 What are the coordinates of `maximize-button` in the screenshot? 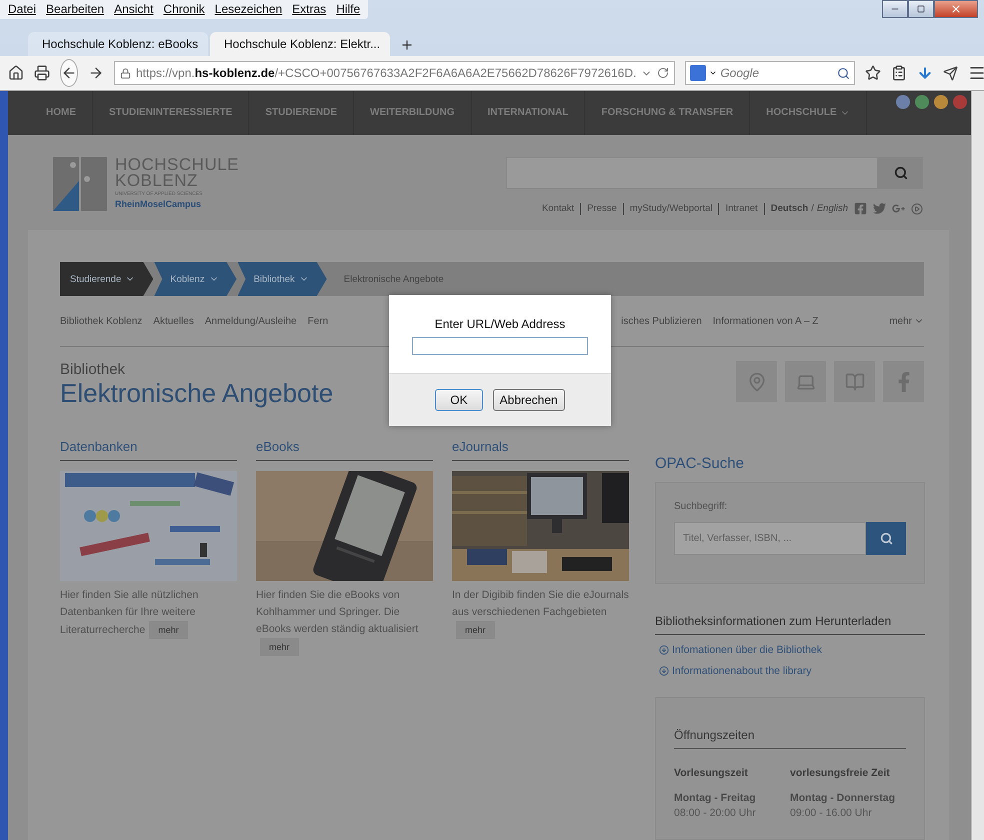 It's located at (921, 9).